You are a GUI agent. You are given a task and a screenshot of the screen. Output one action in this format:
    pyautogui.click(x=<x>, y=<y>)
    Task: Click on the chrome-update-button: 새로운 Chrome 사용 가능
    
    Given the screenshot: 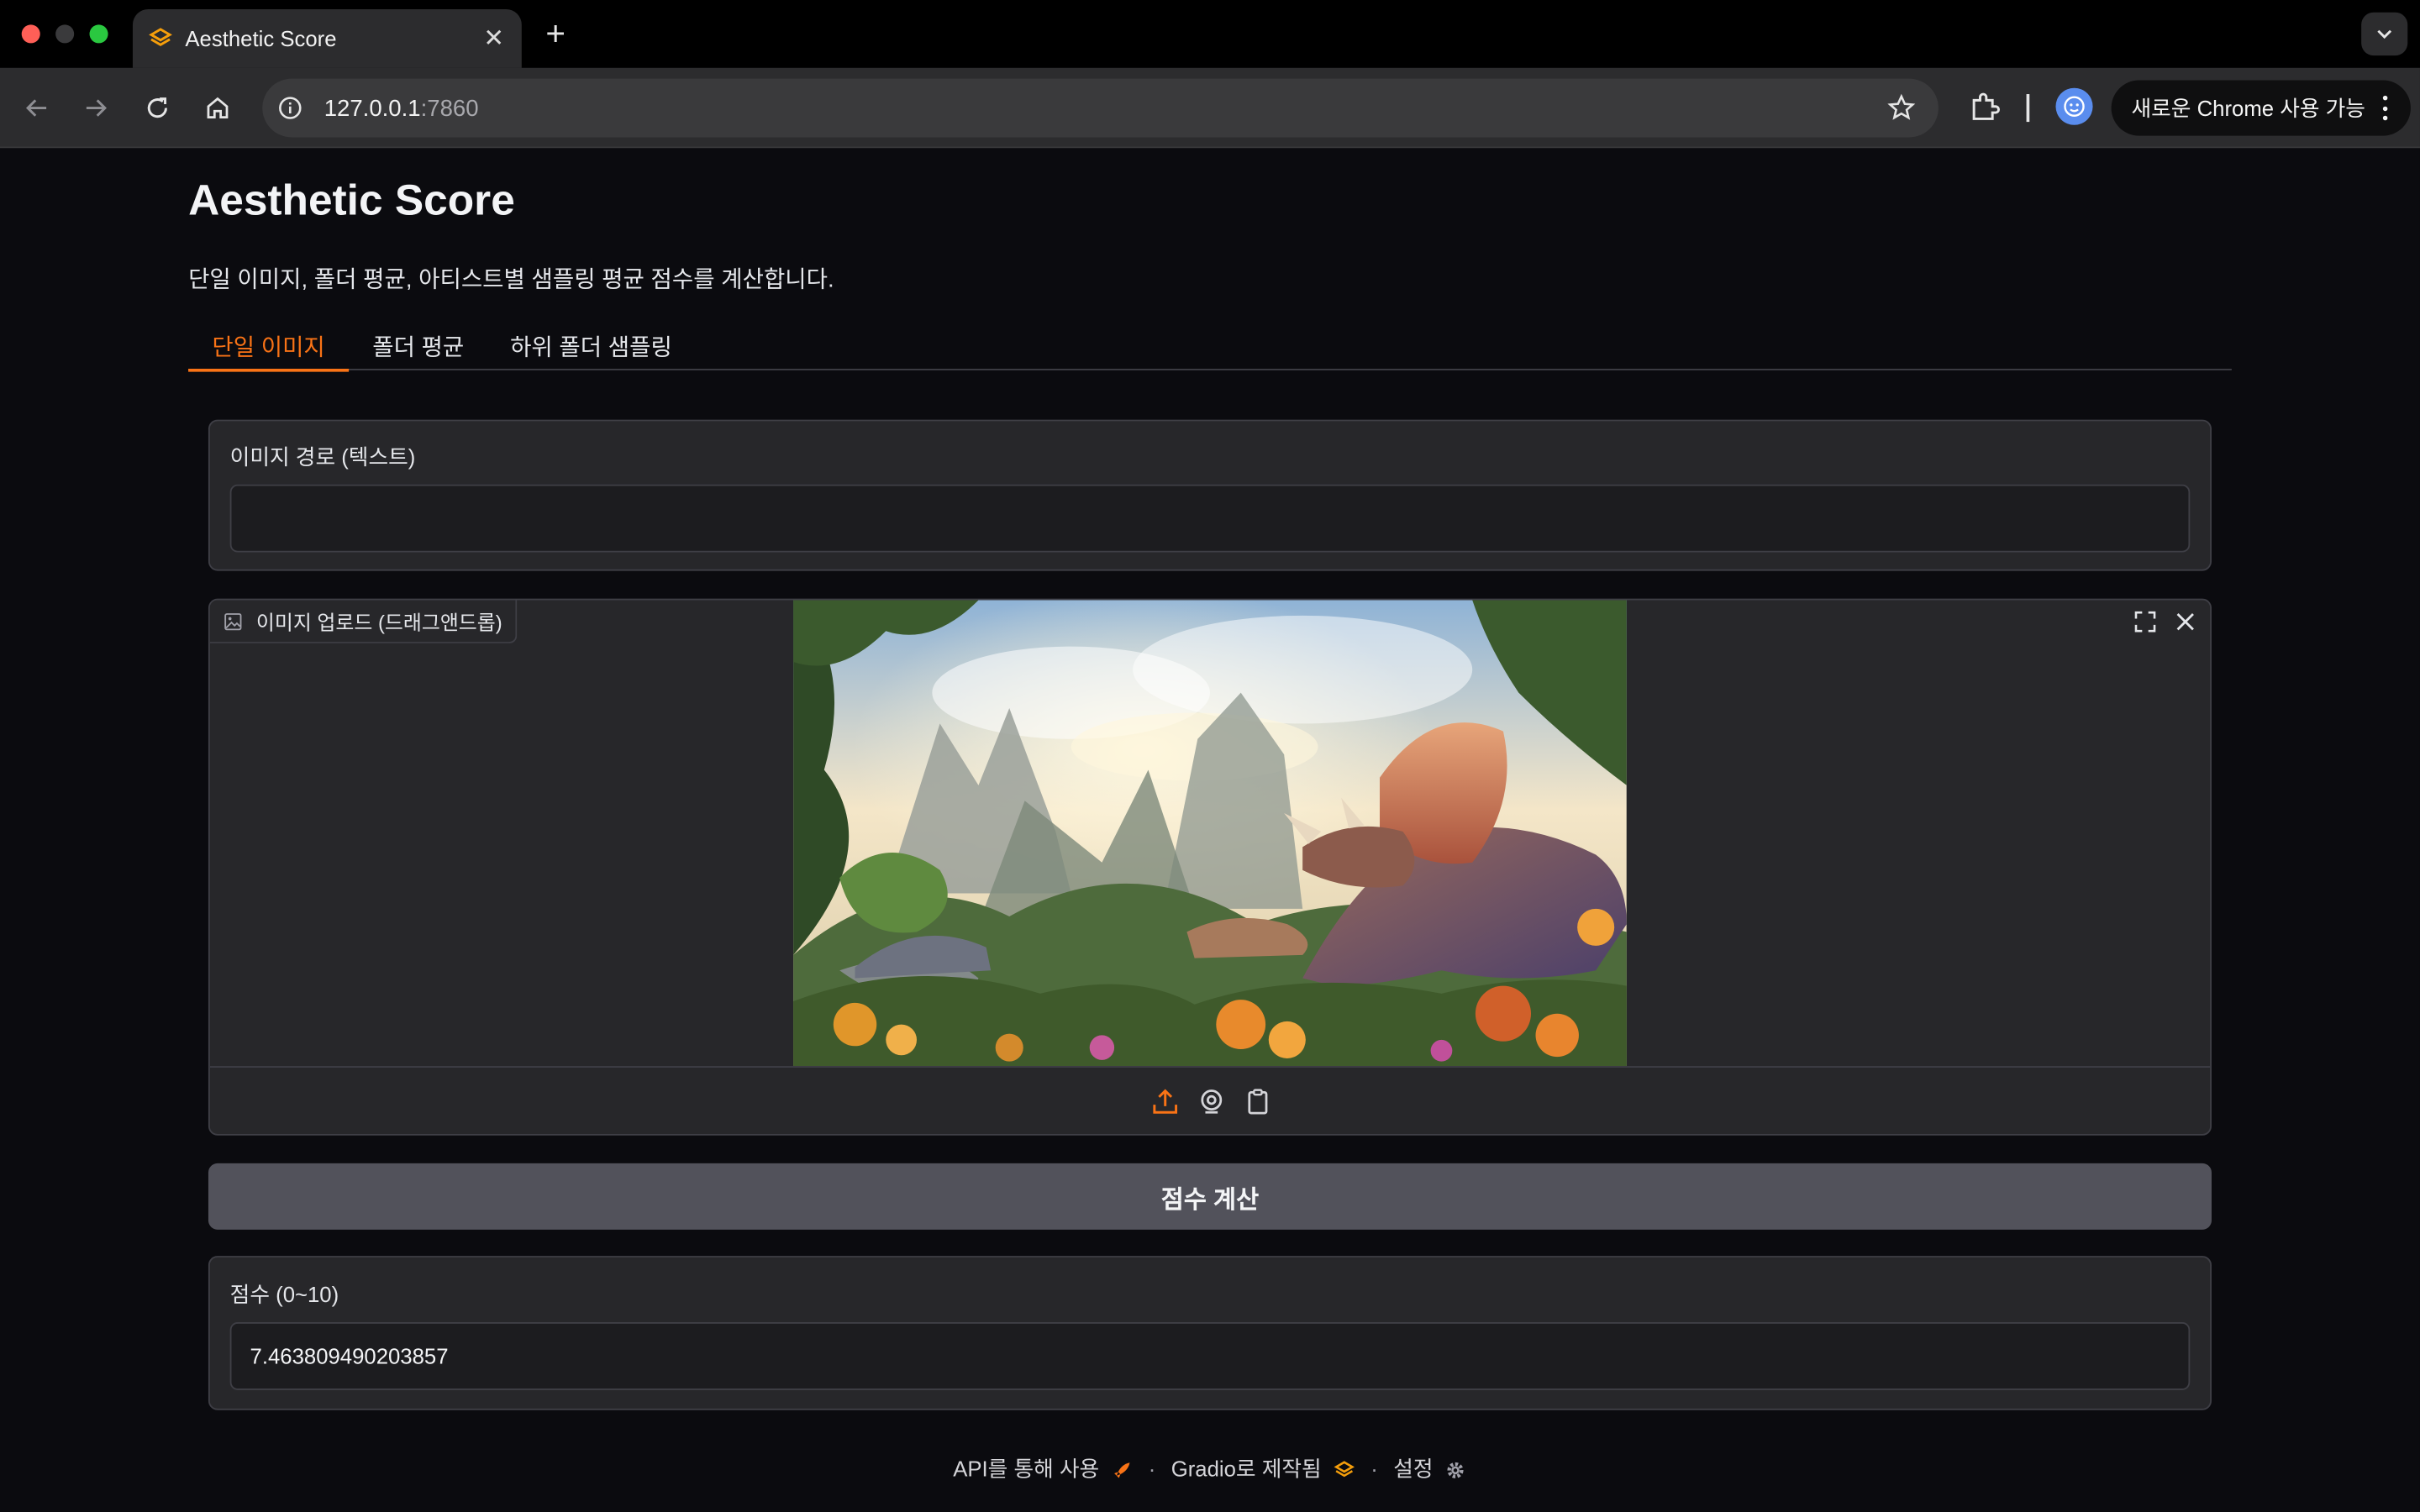 What is the action you would take?
    pyautogui.click(x=2261, y=108)
    